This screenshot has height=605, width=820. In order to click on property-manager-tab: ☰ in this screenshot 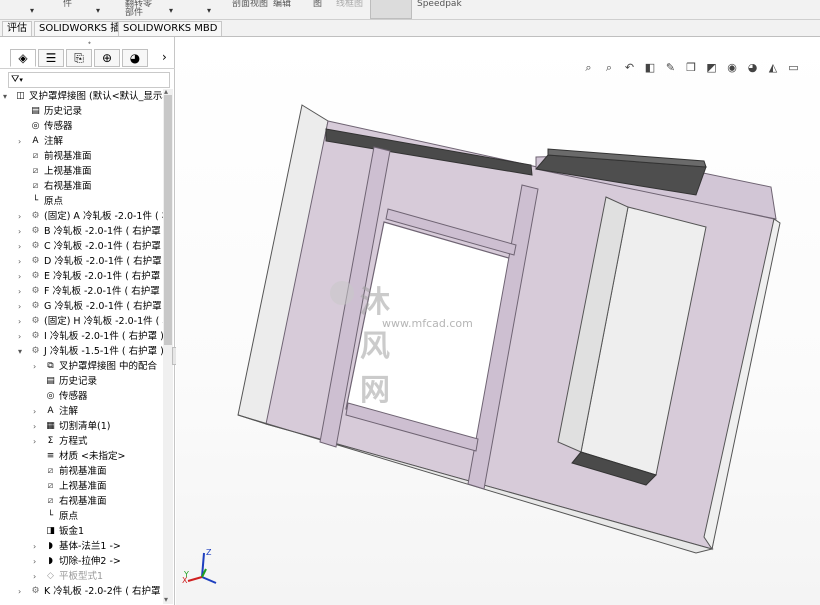, I will do `click(51, 58)`.